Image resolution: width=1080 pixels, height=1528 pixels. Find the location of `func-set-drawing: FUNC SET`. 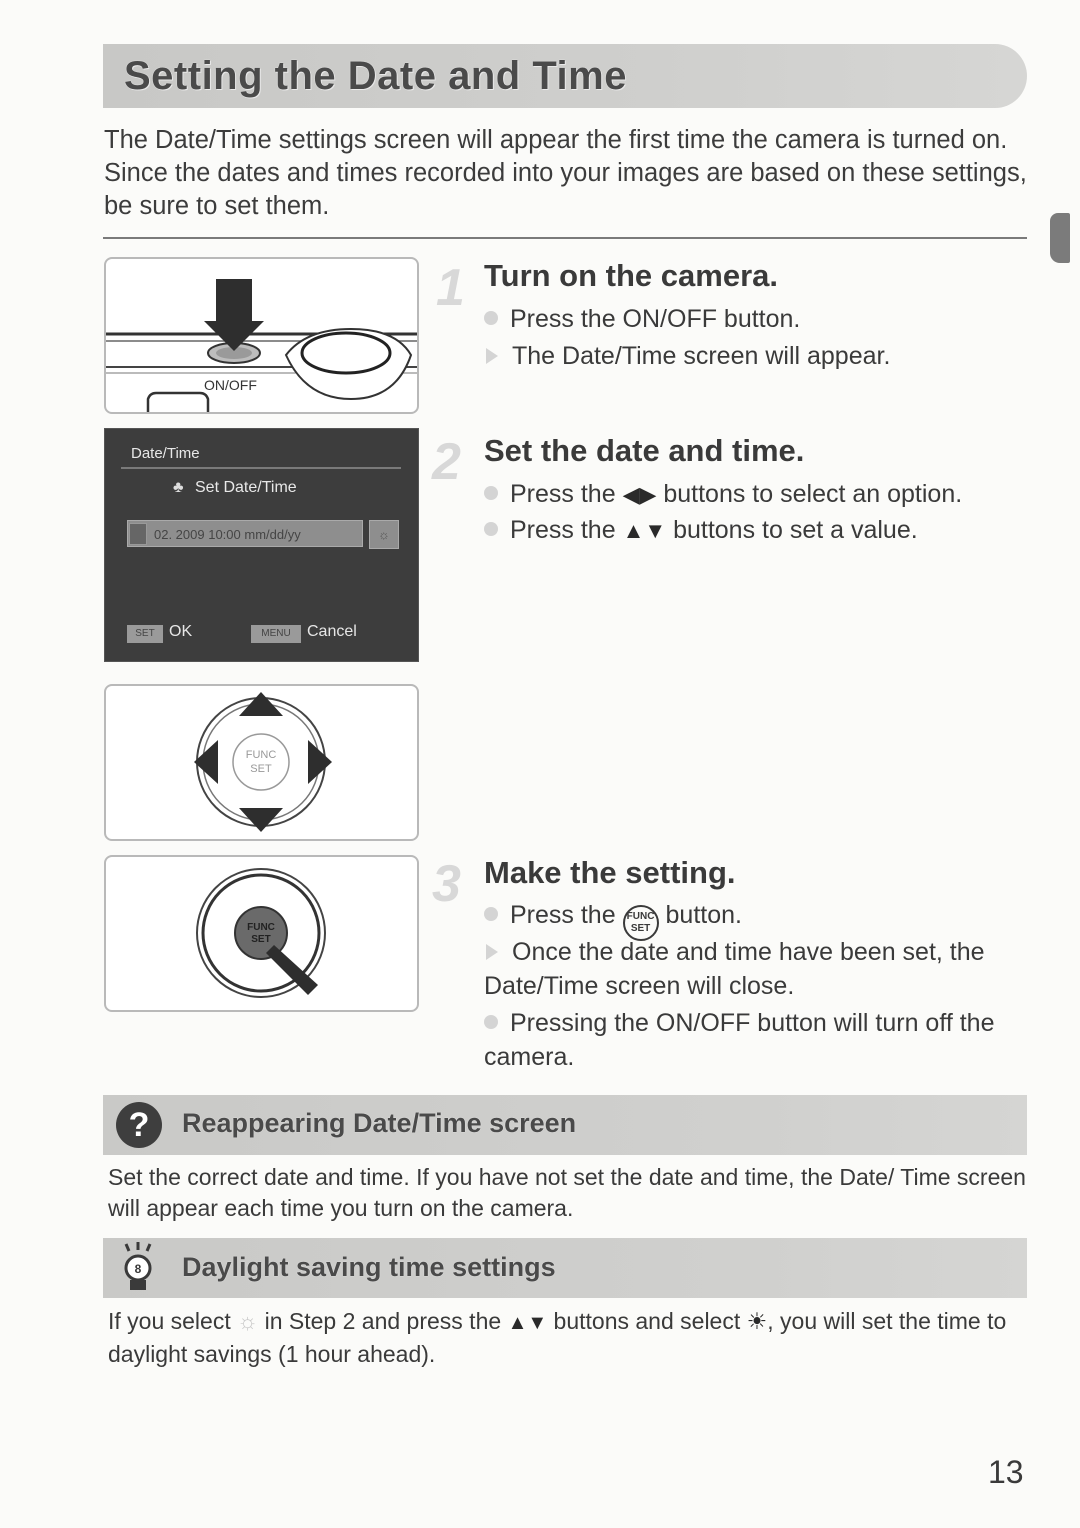

func-set-drawing: FUNC SET is located at coordinates (261, 933).